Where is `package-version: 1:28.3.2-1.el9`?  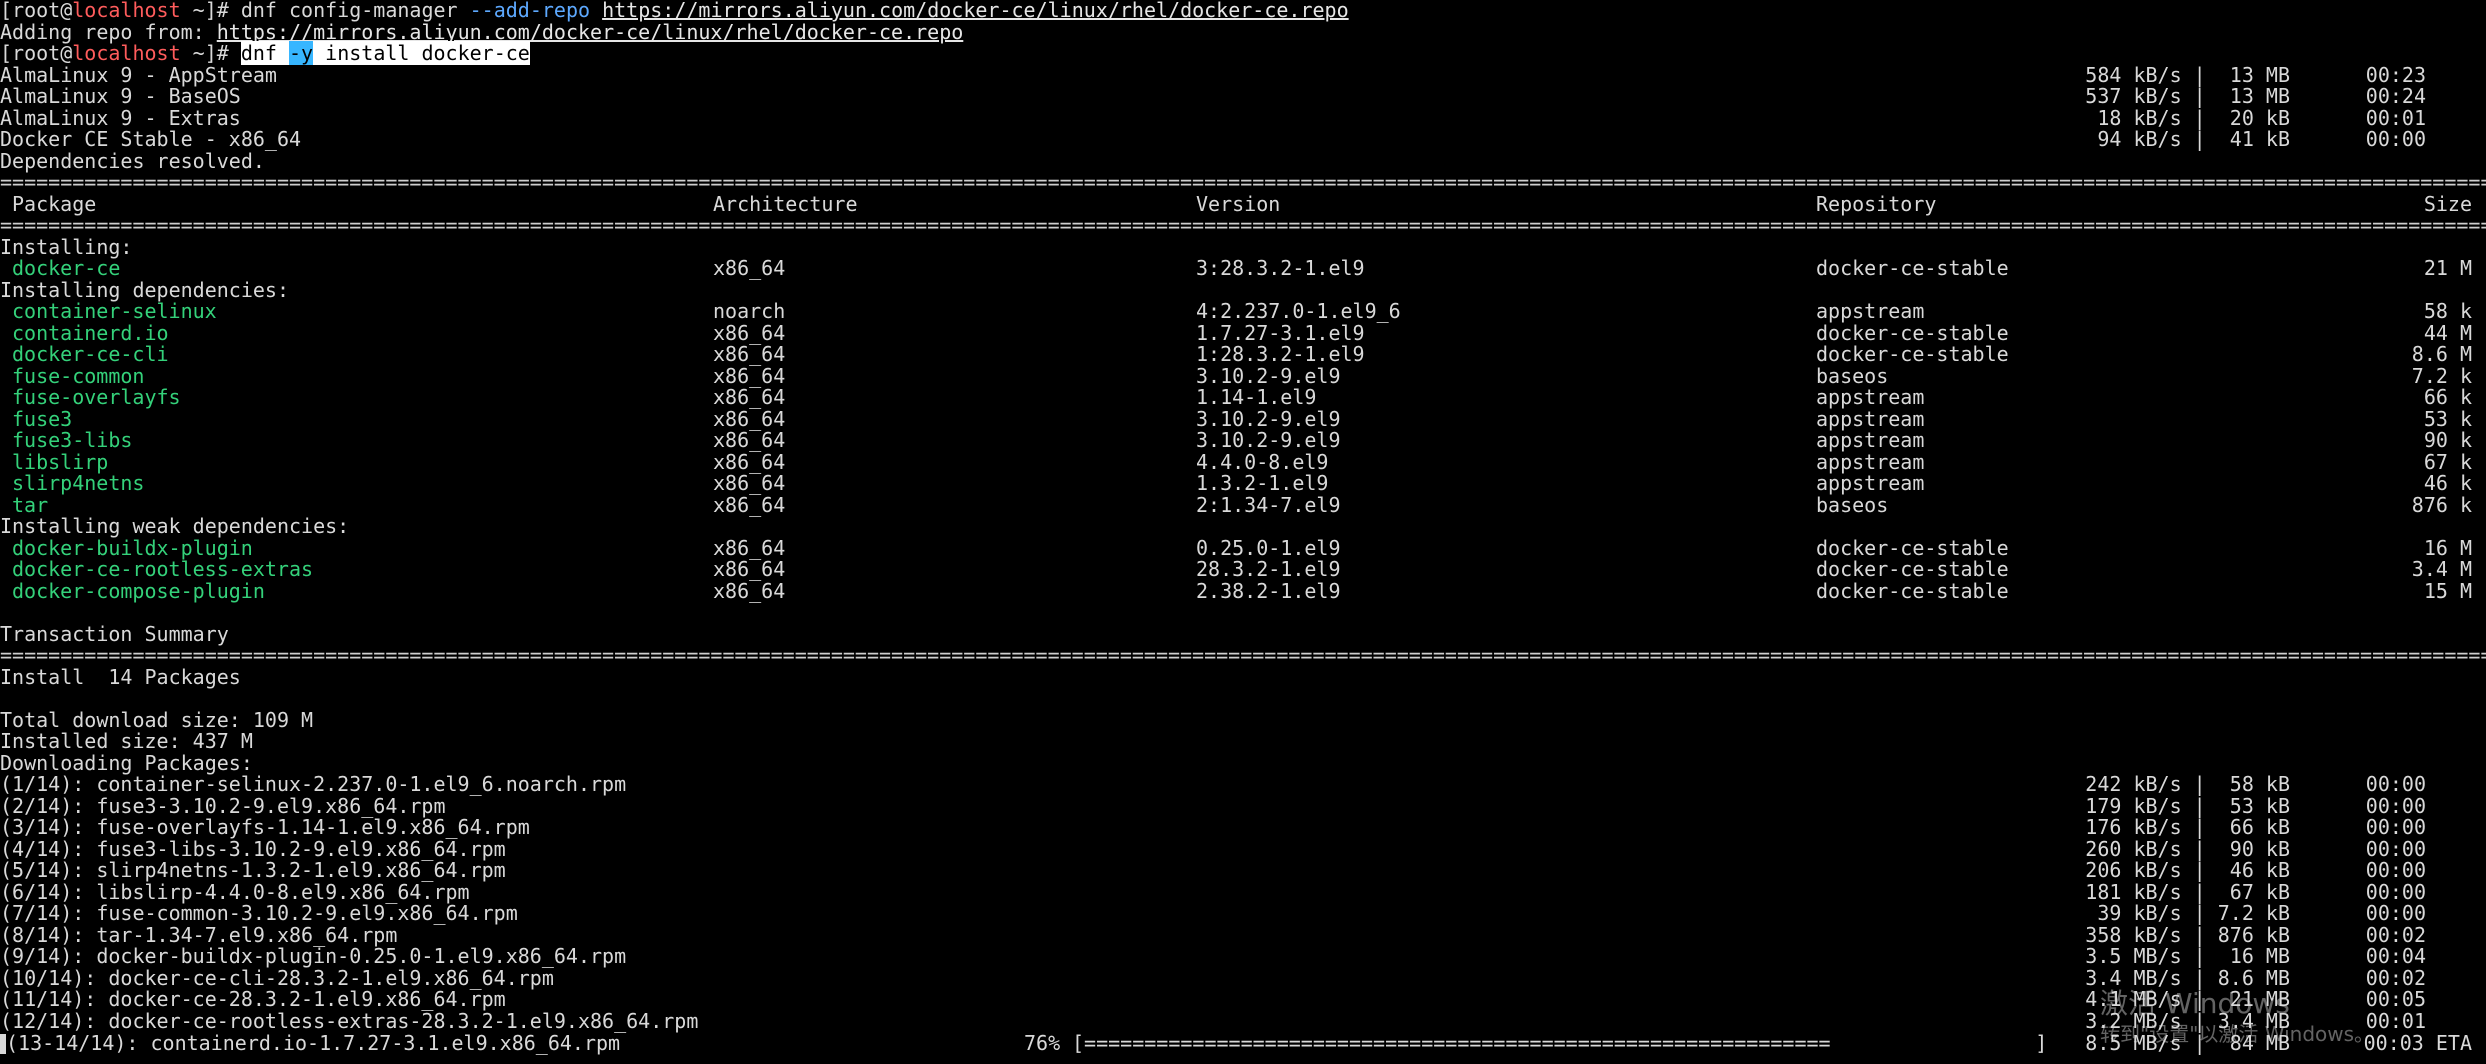
package-version: 1:28.3.2-1.el9 is located at coordinates (1280, 354).